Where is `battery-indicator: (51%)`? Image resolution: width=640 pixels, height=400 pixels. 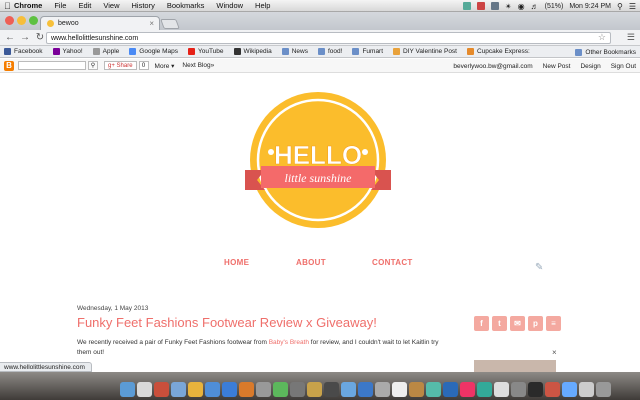 battery-indicator: (51%) is located at coordinates (554, 6).